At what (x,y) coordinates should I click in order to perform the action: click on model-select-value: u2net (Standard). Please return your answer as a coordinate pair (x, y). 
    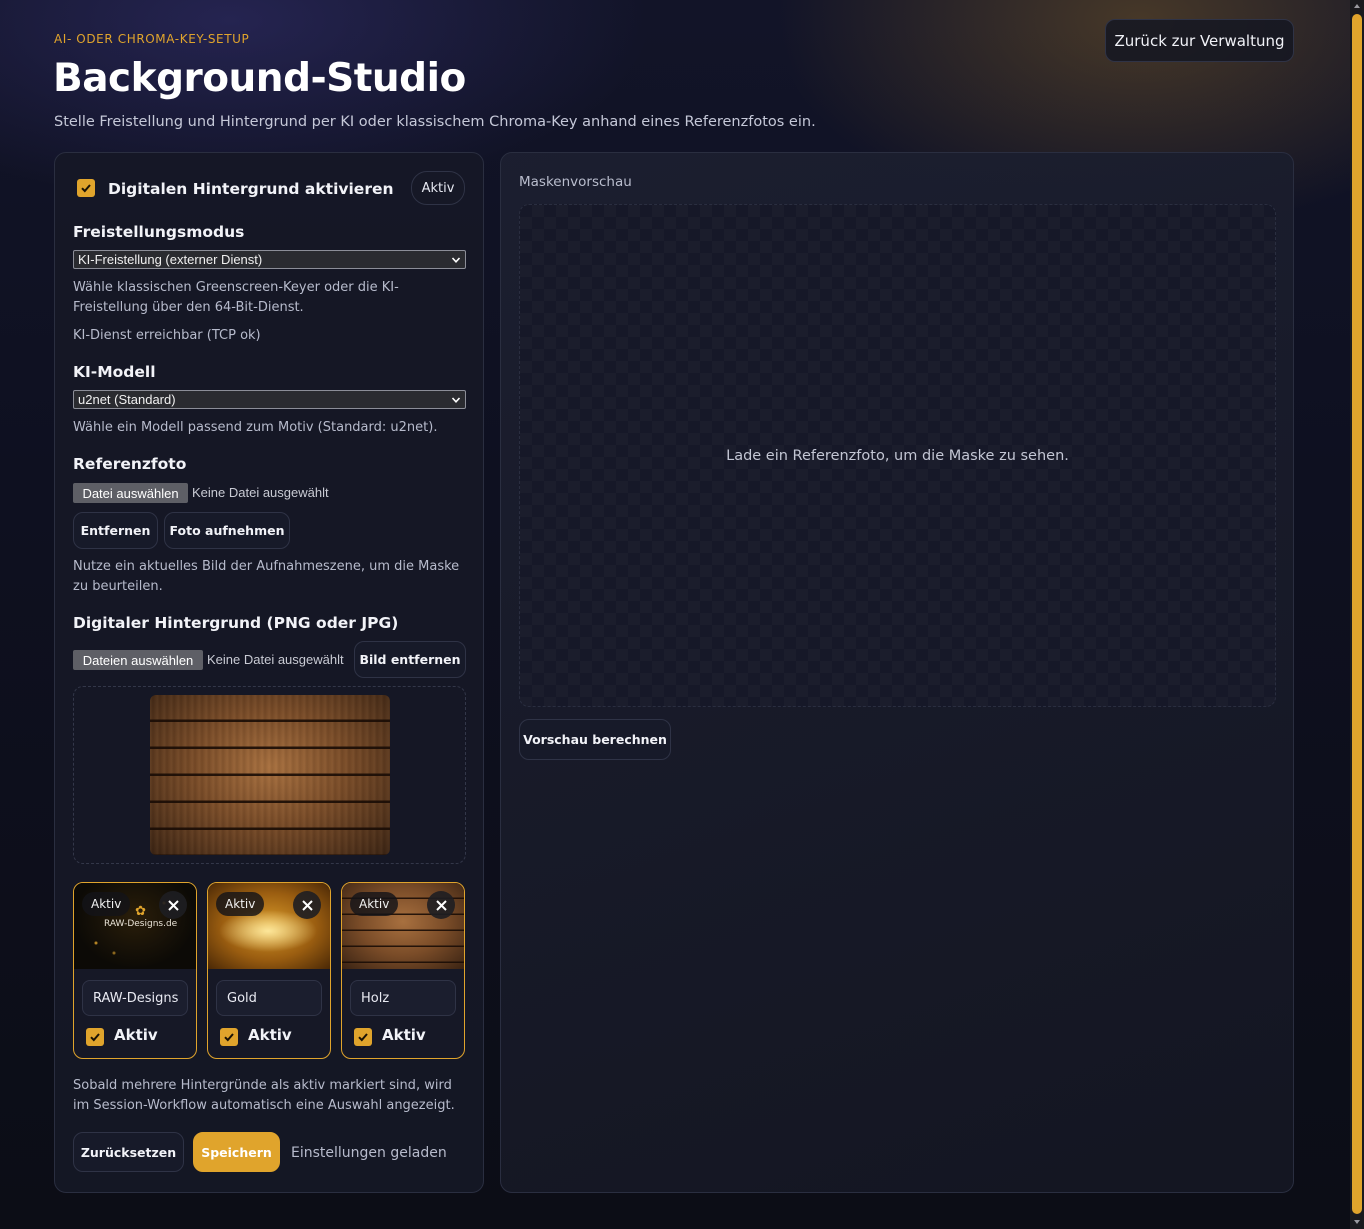
    Looking at the image, I should click on (127, 399).